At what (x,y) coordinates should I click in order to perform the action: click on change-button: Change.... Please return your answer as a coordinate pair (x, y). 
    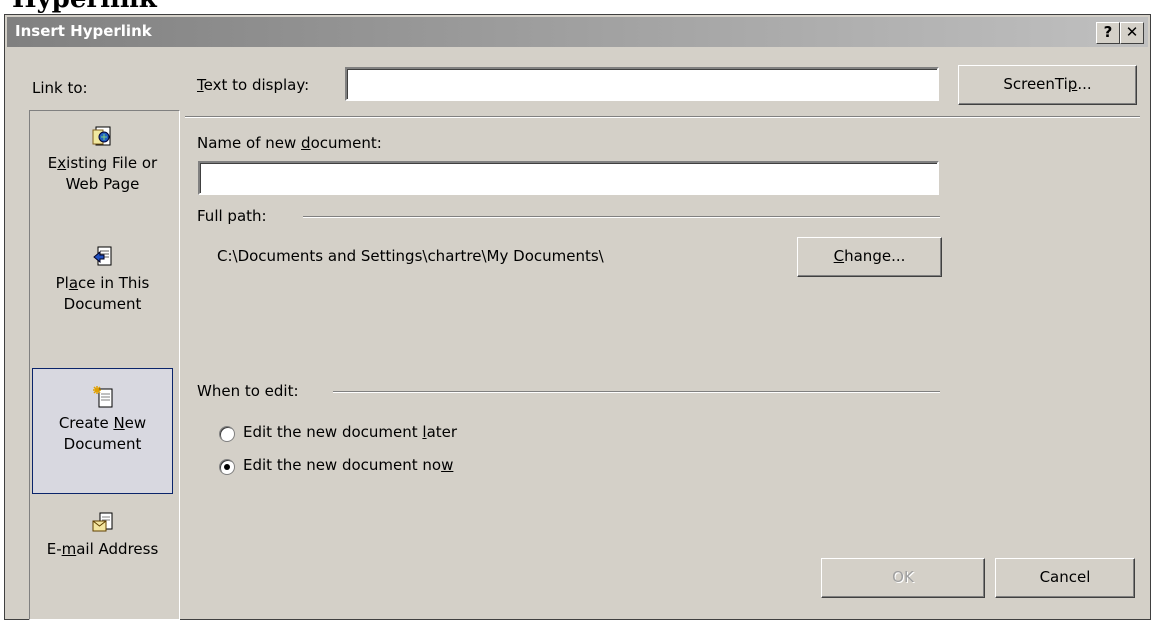
    Looking at the image, I should click on (869, 257).